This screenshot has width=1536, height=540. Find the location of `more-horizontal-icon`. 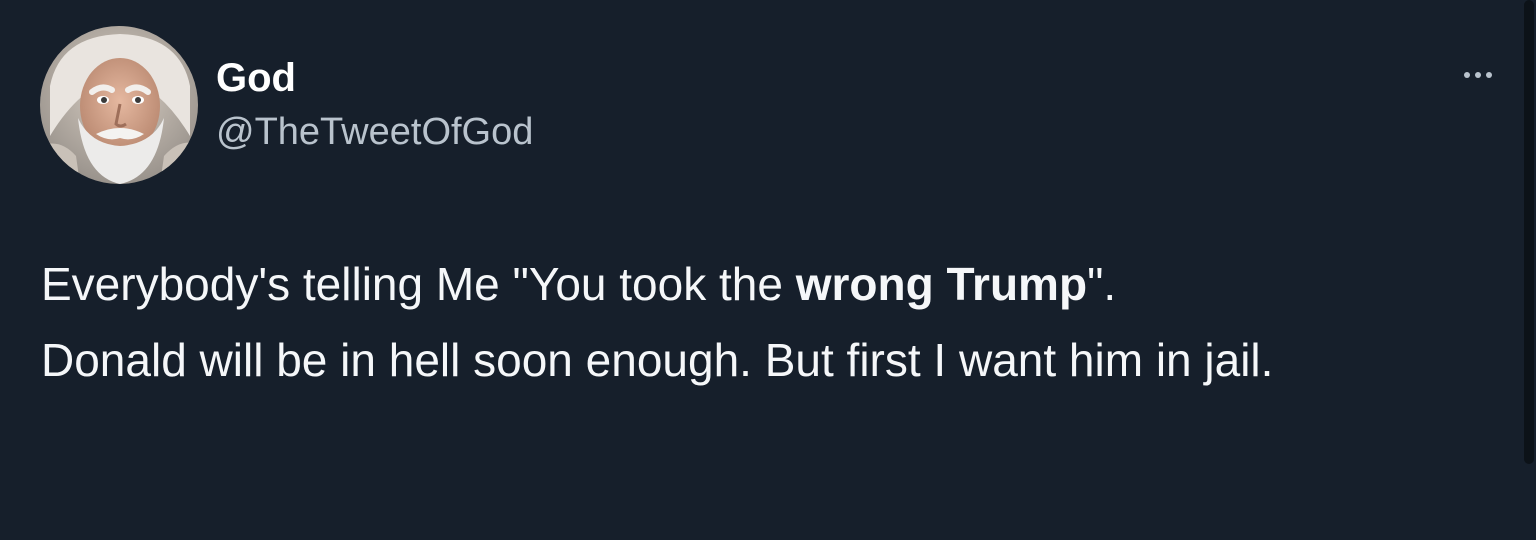

more-horizontal-icon is located at coordinates (1478, 75).